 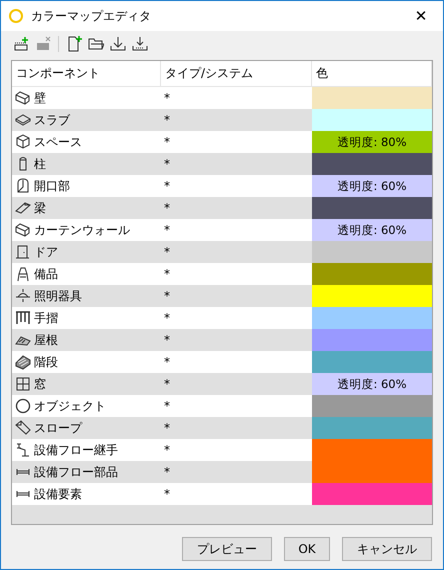 I want to click on component-name: スロープ, so click(x=58, y=428).